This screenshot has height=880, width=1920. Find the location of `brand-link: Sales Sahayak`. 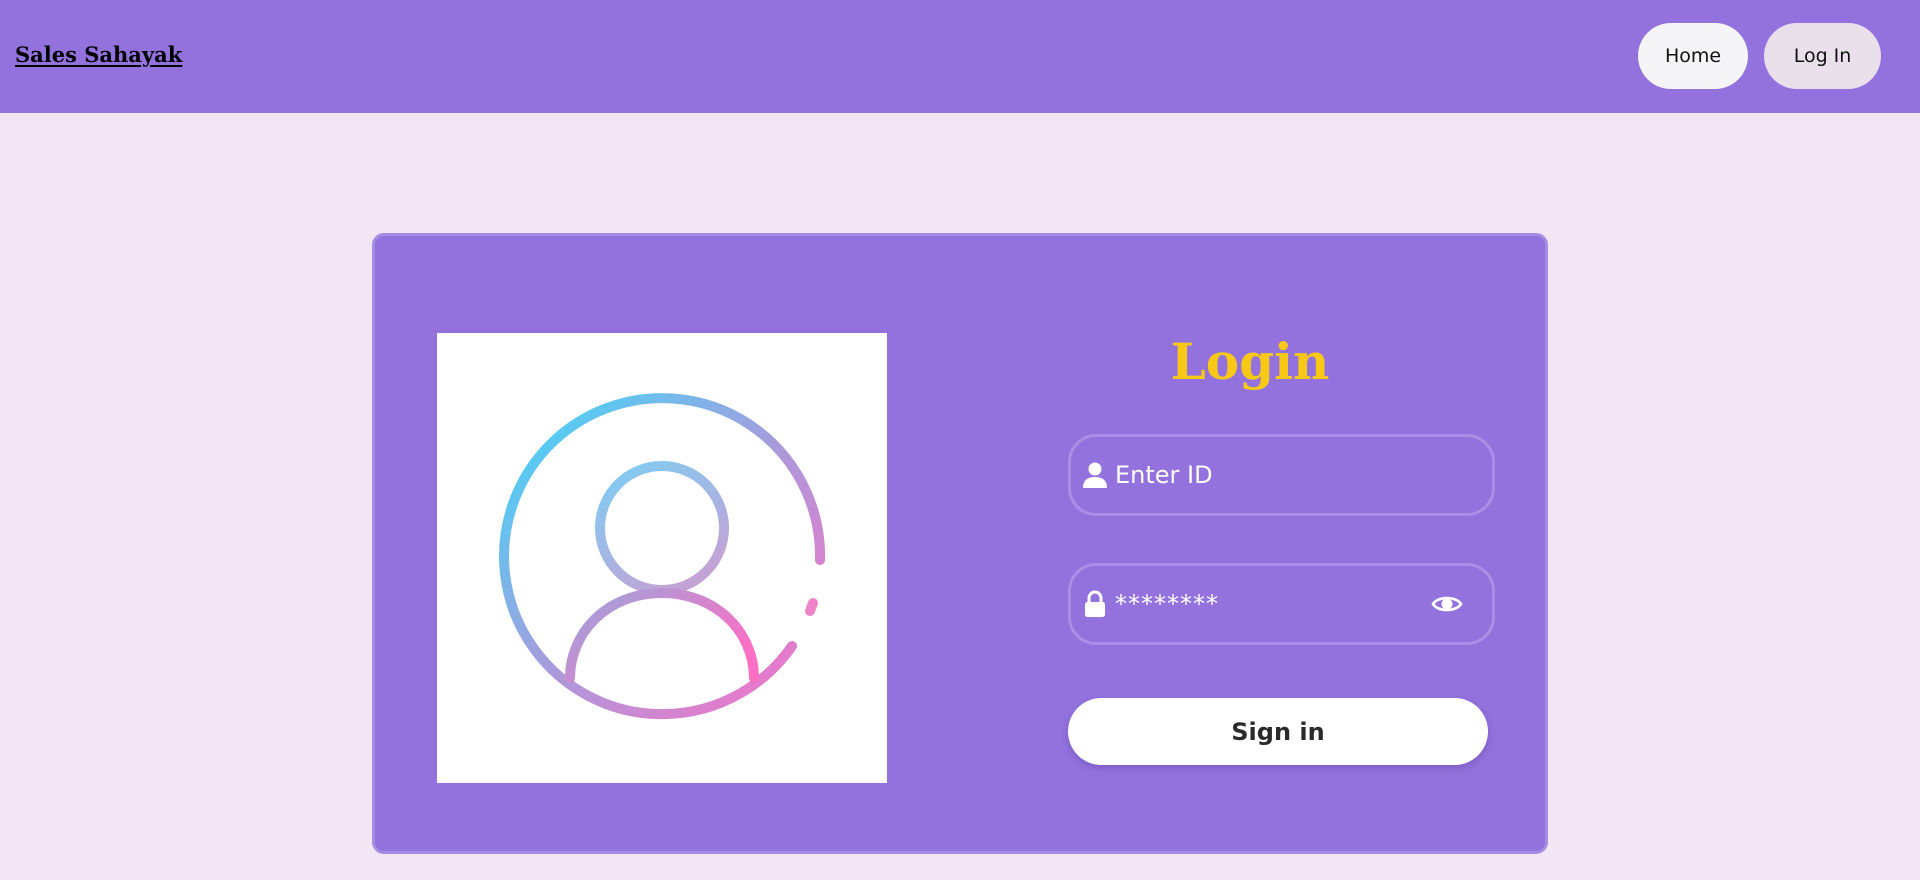

brand-link: Sales Sahayak is located at coordinates (98, 54).